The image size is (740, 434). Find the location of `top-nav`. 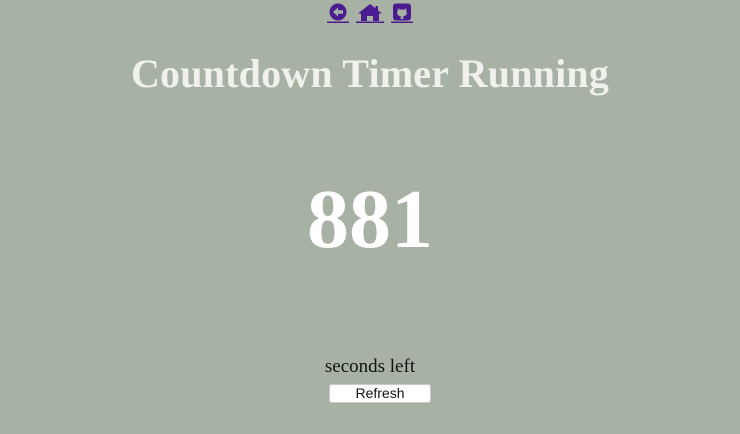

top-nav is located at coordinates (370, 14).